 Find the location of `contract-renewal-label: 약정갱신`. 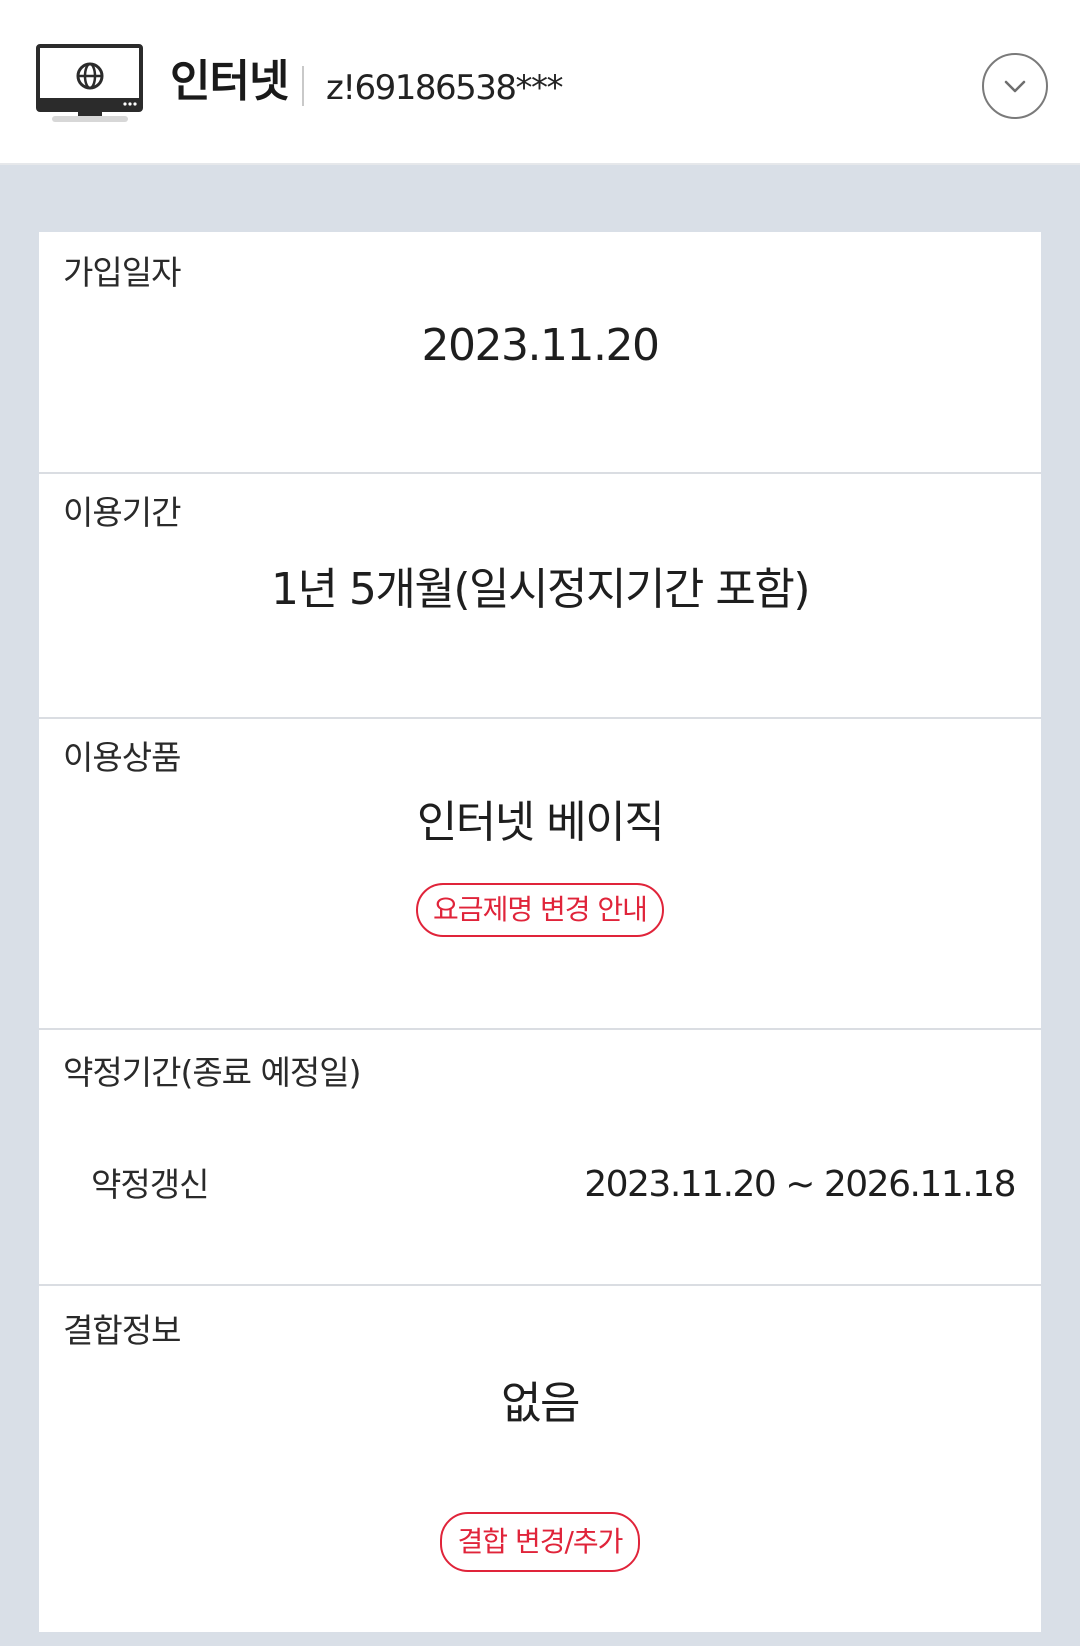

contract-renewal-label: 약정갱신 is located at coordinates (150, 1184).